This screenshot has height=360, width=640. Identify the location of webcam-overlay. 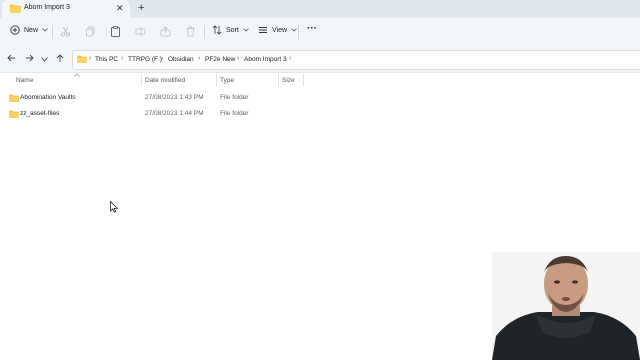
(566, 306).